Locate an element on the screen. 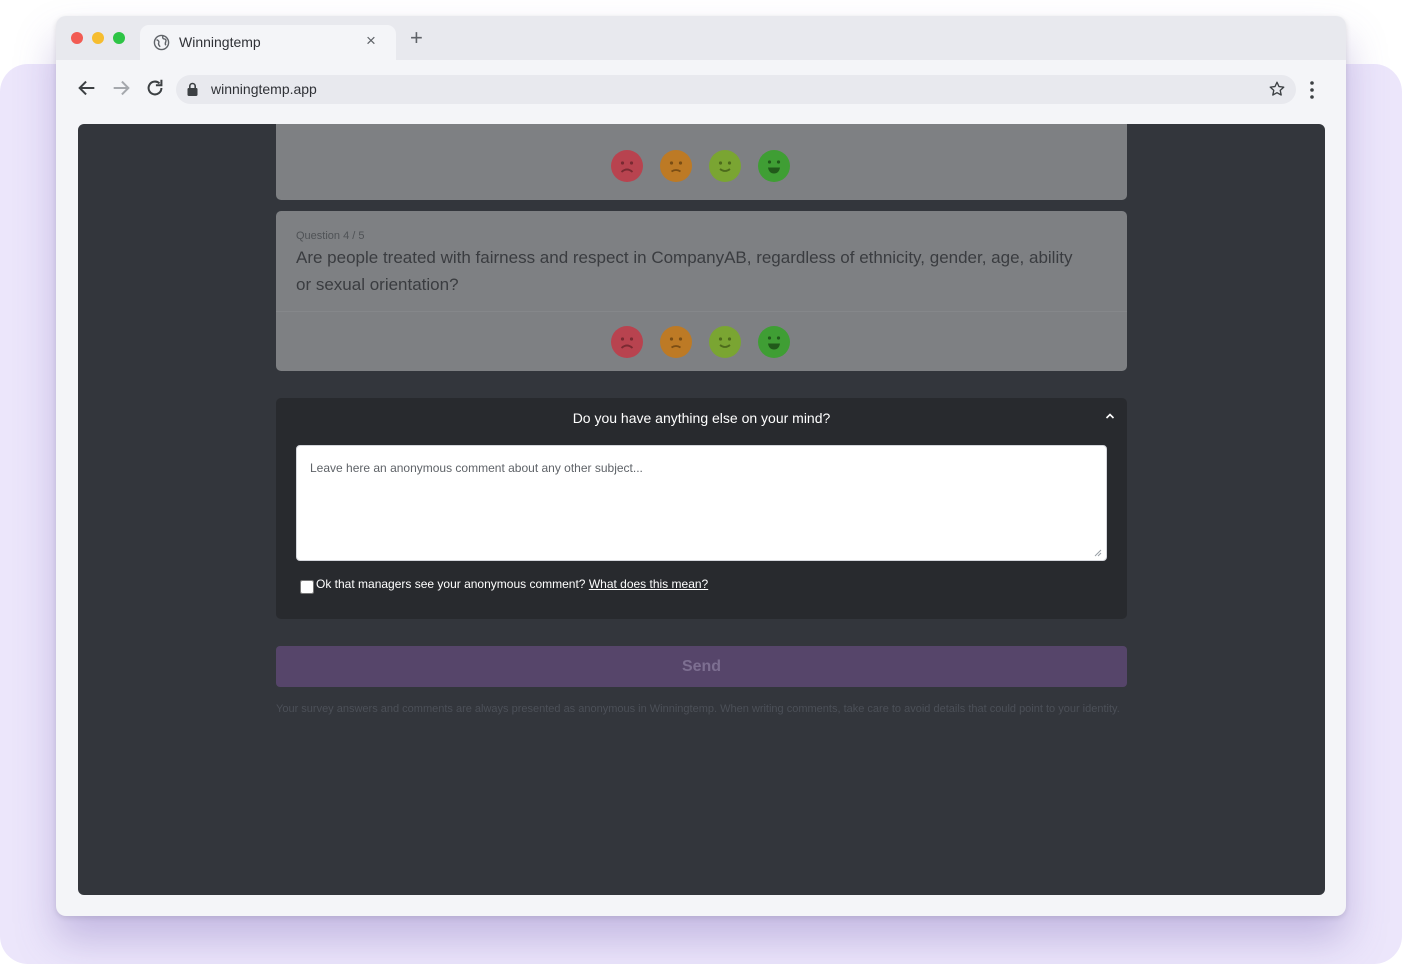 The height and width of the screenshot is (964, 1402). comment-panel-title: Do you have anything else on your mind? is located at coordinates (701, 418).